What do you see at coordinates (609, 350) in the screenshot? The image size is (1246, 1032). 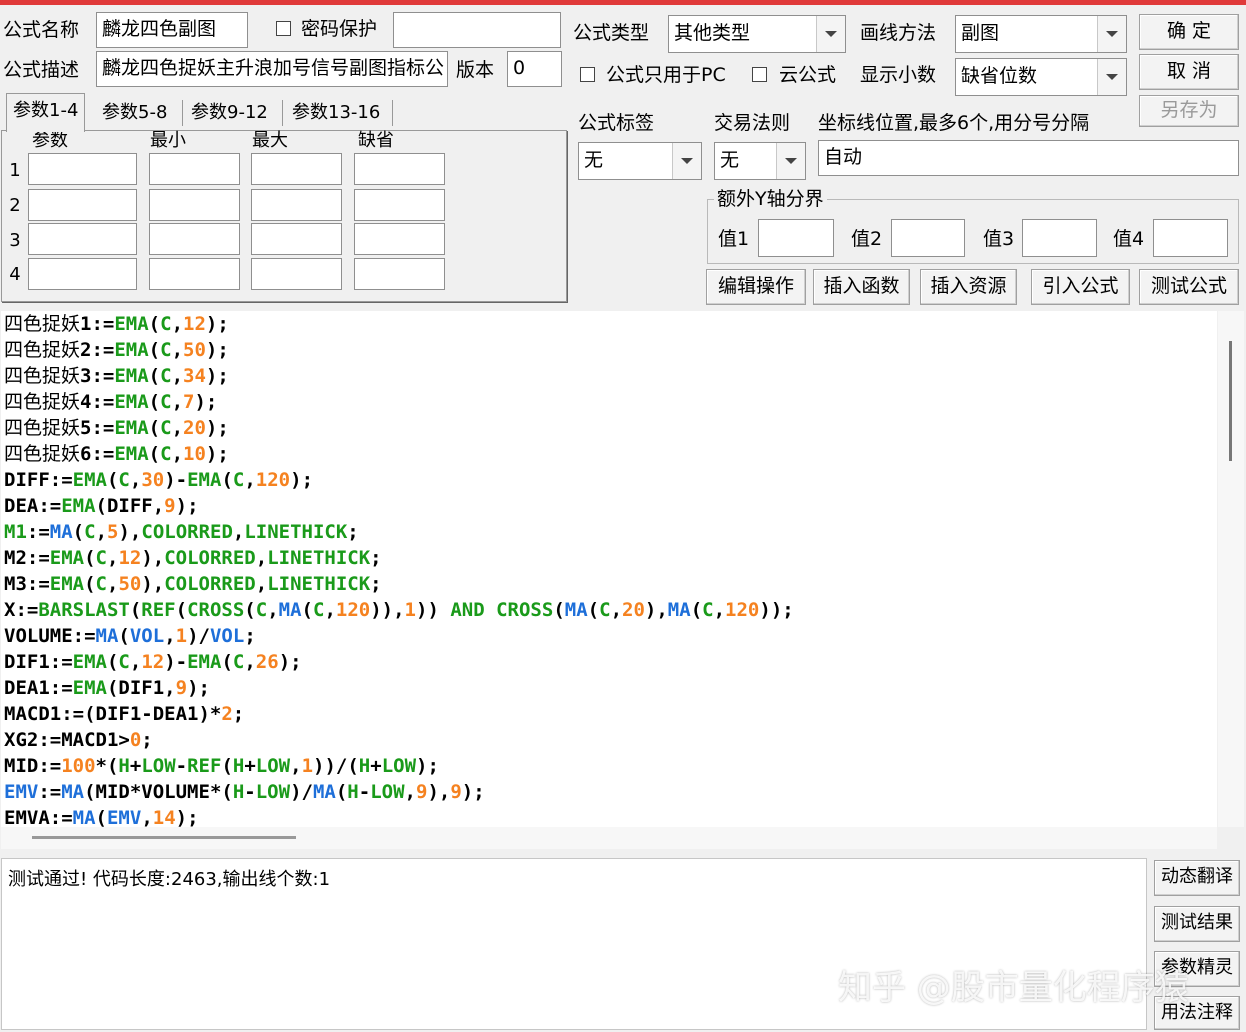 I see `code-line: 四色捉妖2:=EMA(C,50);` at bounding box center [609, 350].